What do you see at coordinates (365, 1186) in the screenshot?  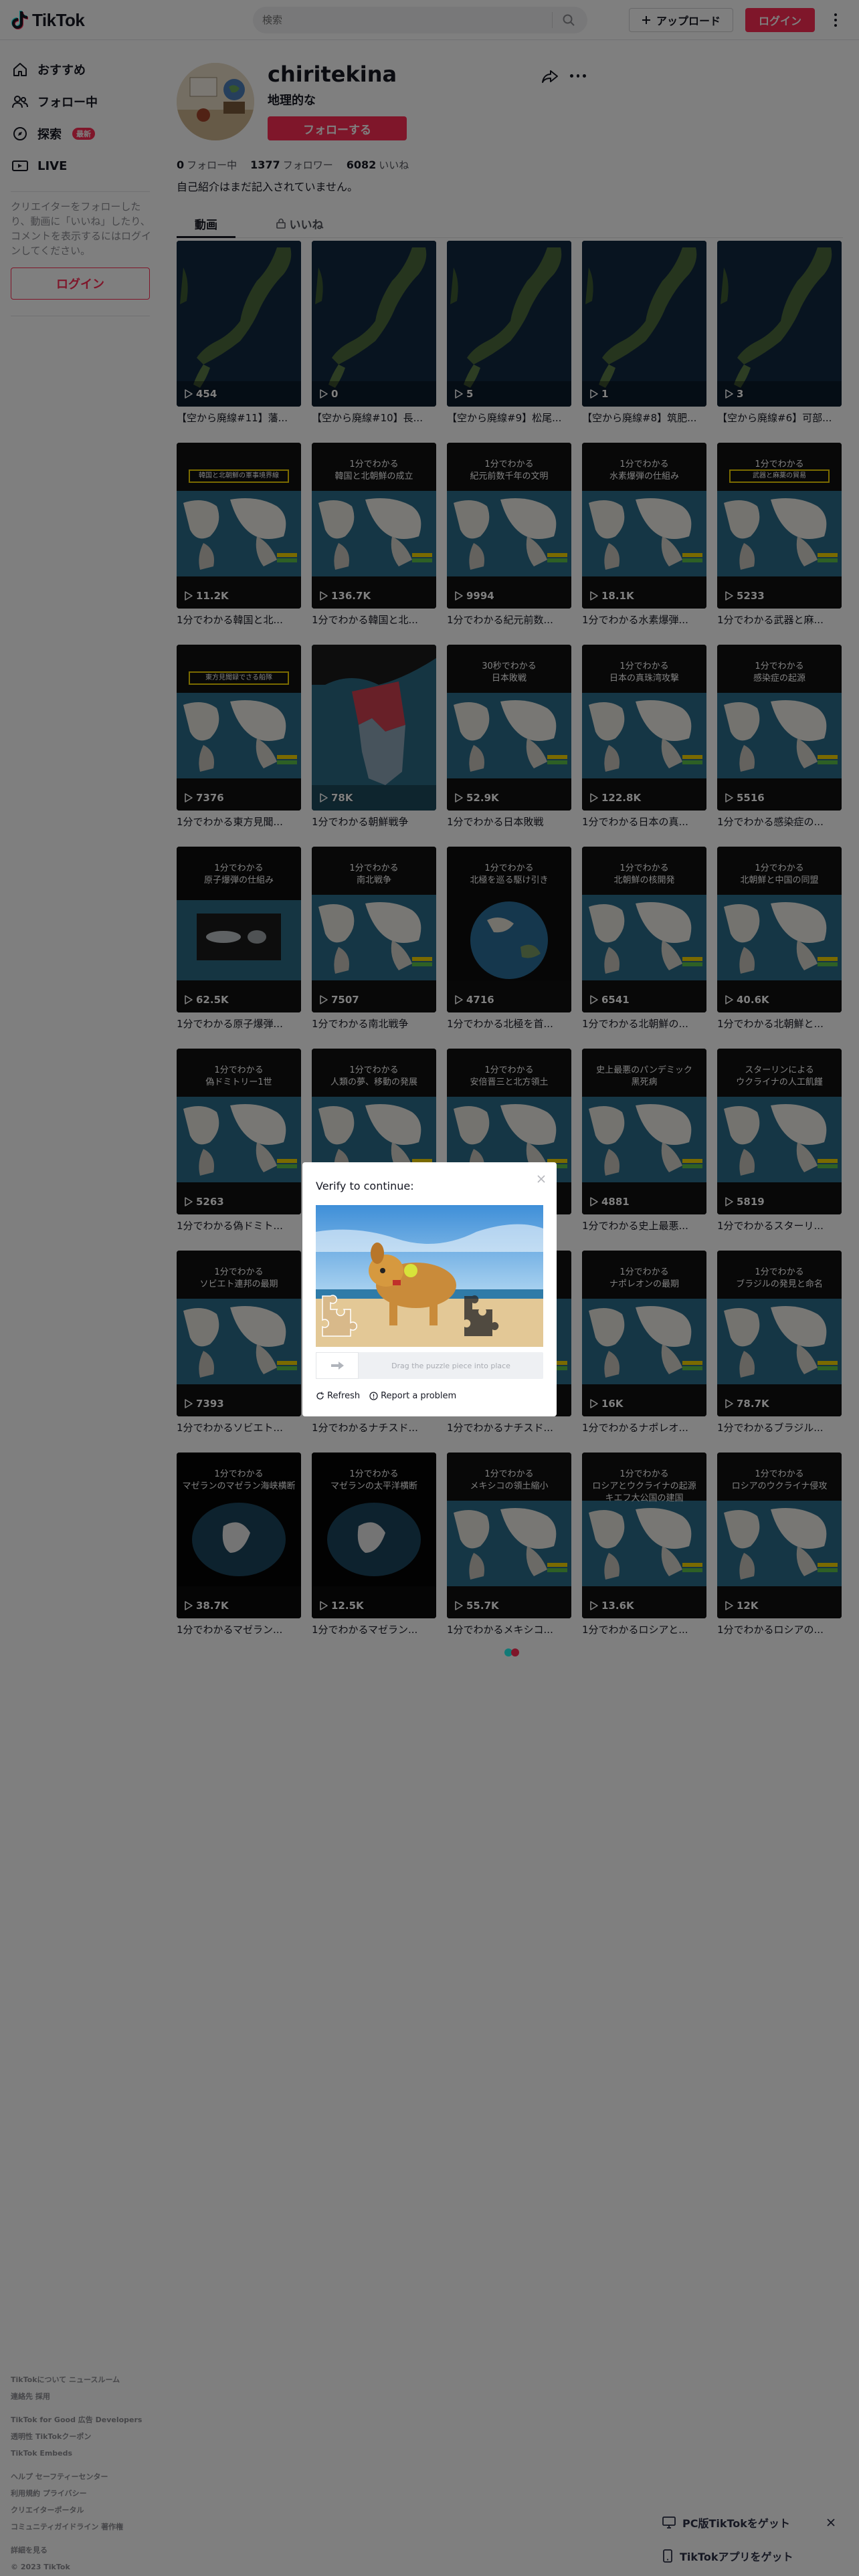 I see `captcha-title: Verify to continue:` at bounding box center [365, 1186].